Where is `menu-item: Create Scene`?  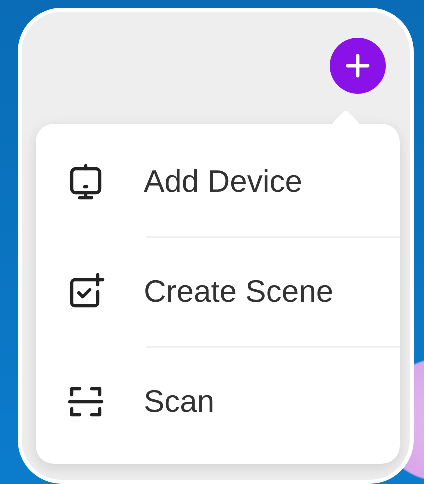 menu-item: Create Scene is located at coordinates (200, 292).